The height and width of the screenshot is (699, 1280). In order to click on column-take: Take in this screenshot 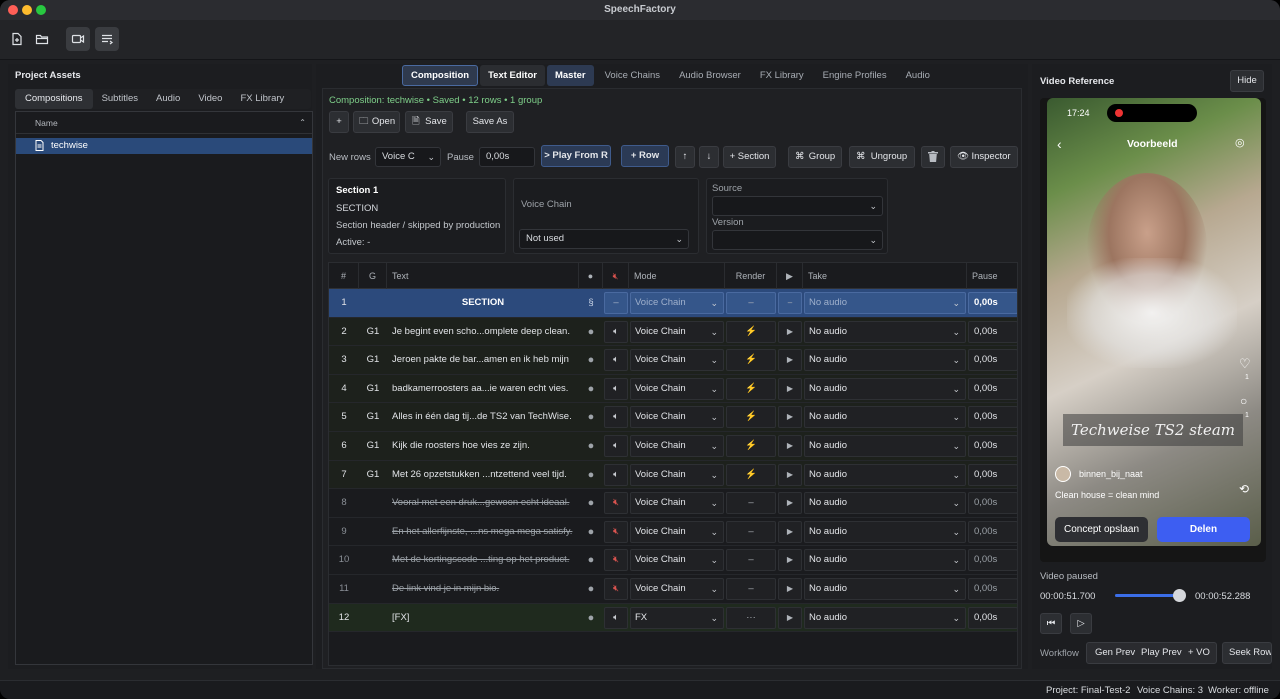, I will do `click(885, 276)`.